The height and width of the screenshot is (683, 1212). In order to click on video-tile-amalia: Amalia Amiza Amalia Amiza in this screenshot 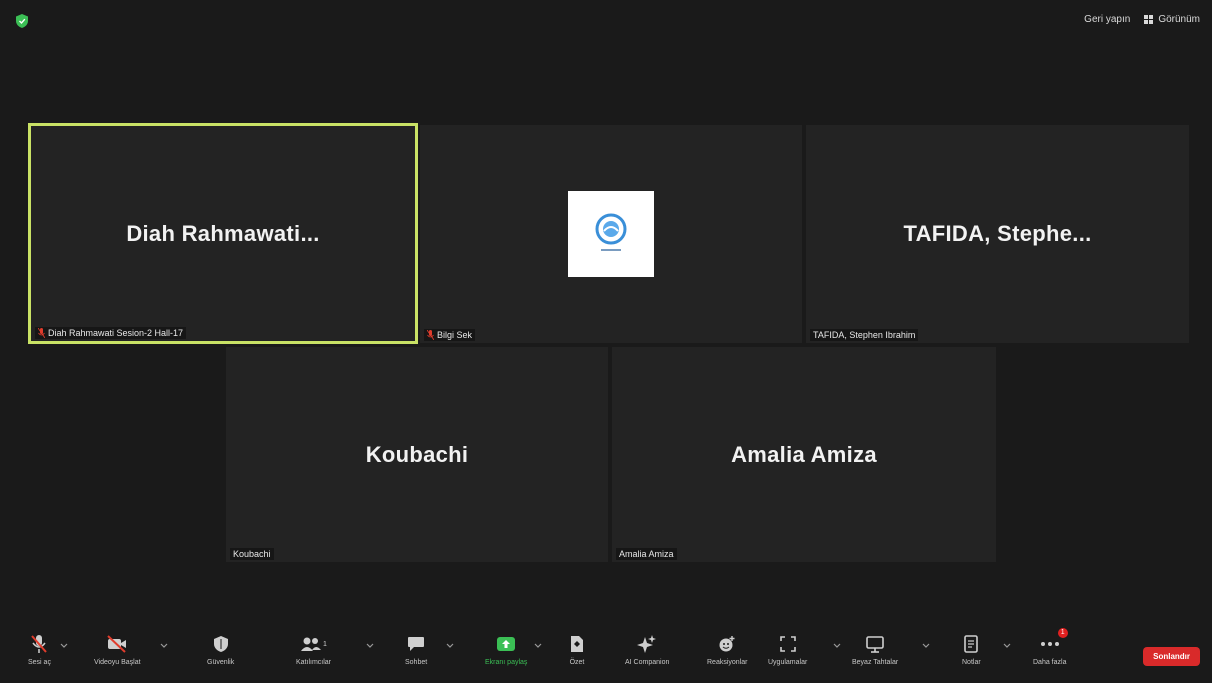, I will do `click(804, 454)`.